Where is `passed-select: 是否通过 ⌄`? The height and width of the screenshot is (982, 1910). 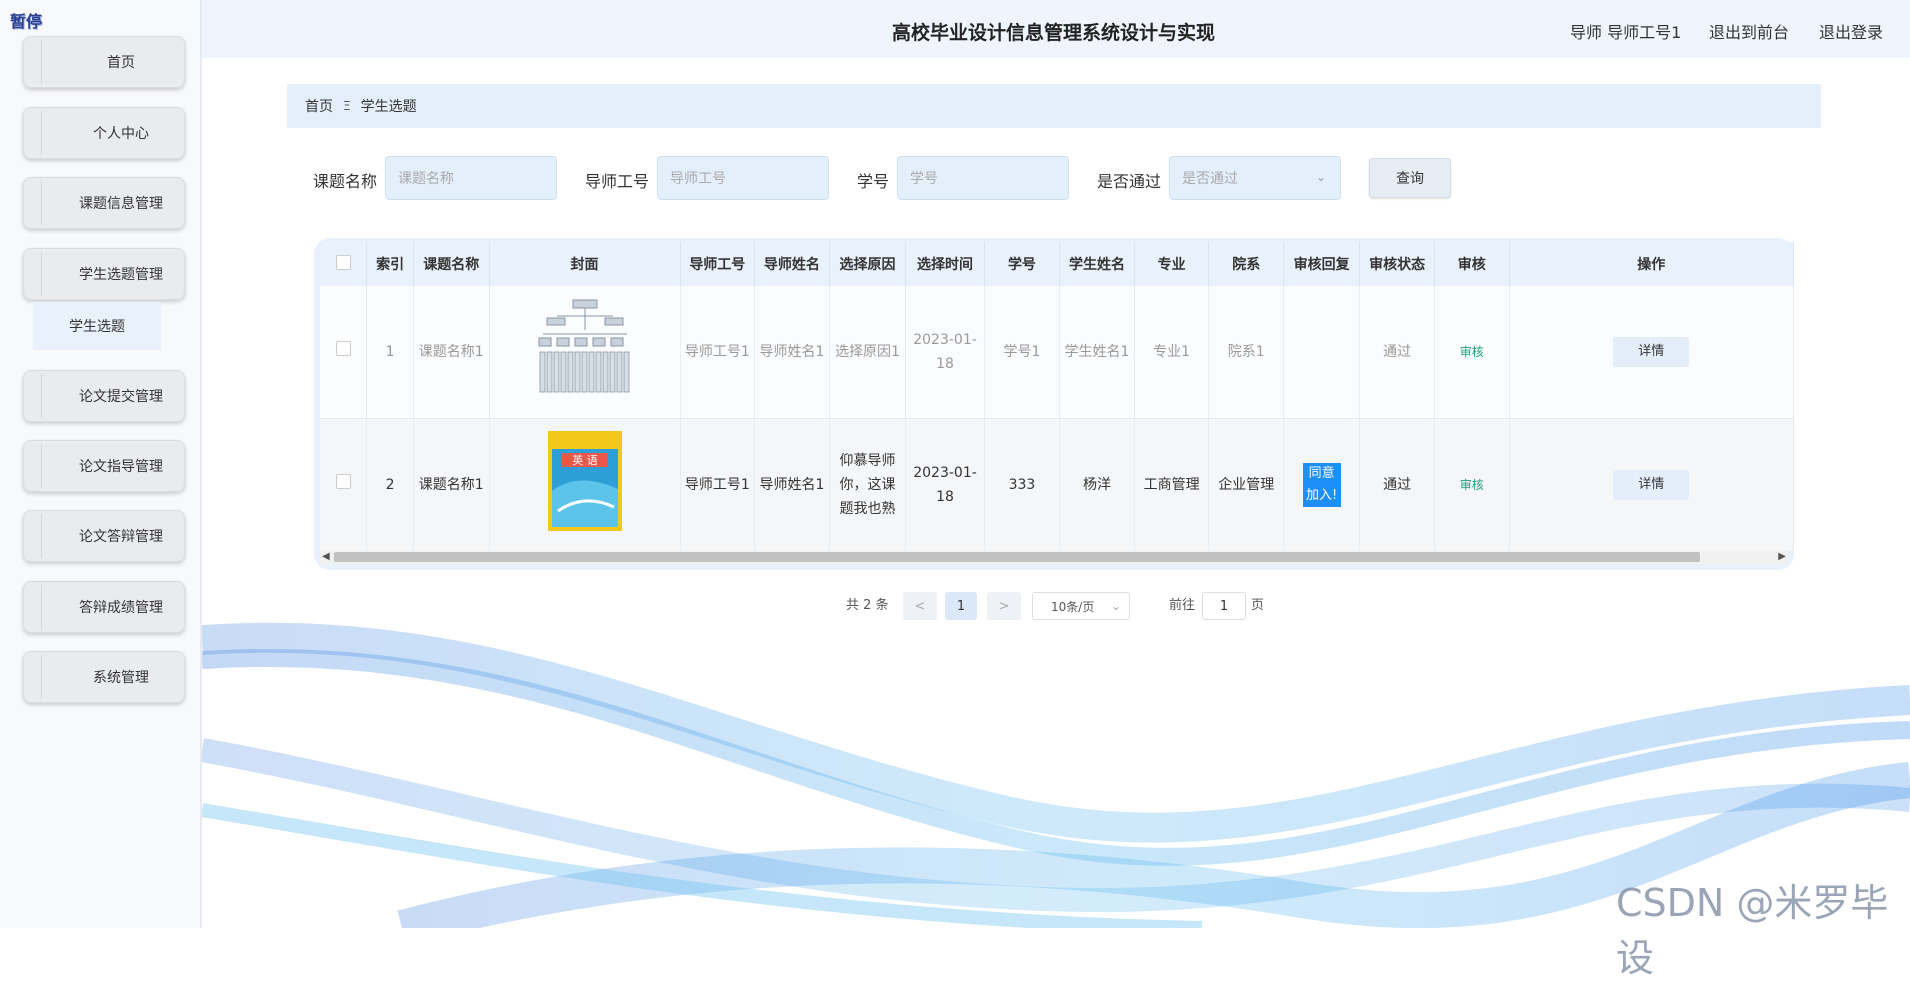 passed-select: 是否通过 ⌄ is located at coordinates (1255, 178).